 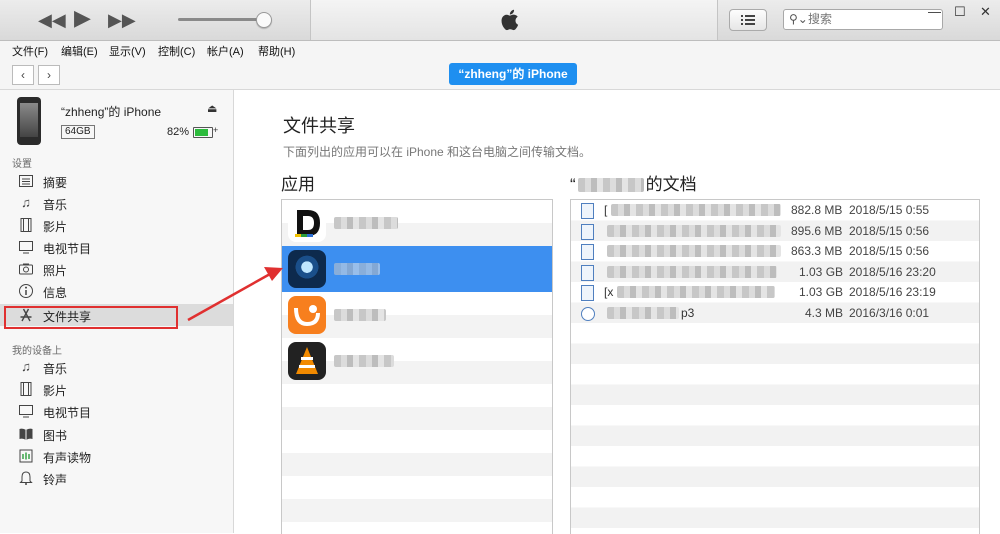 What do you see at coordinates (798, 19) in the screenshot?
I see `search-icon: ⚲⌄` at bounding box center [798, 19].